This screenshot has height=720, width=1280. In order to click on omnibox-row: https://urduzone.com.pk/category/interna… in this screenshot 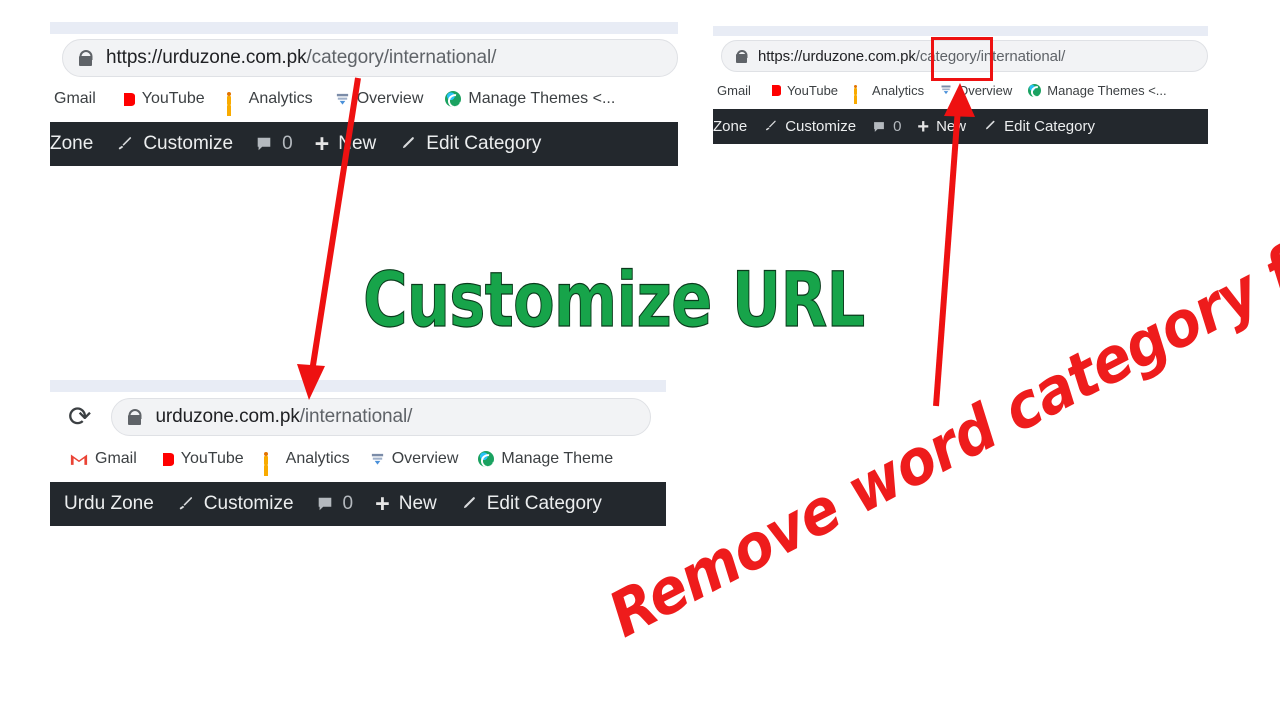, I will do `click(364, 58)`.